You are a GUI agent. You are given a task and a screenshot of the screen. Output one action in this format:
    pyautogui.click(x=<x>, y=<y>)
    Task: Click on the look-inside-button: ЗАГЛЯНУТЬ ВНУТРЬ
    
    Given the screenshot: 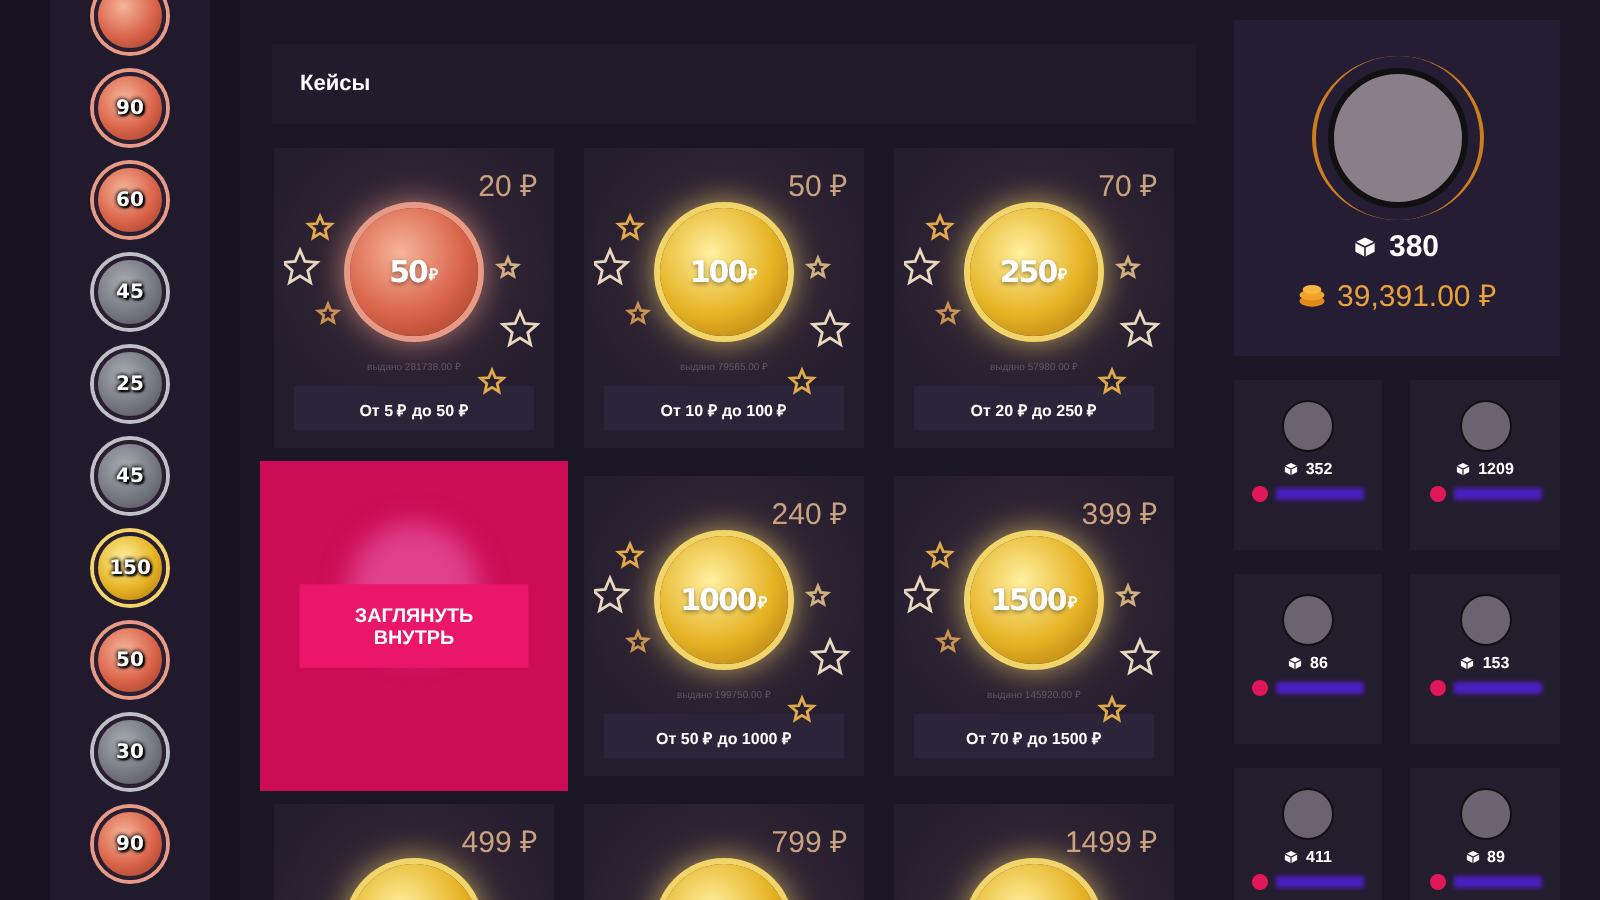 What is the action you would take?
    pyautogui.click(x=414, y=626)
    